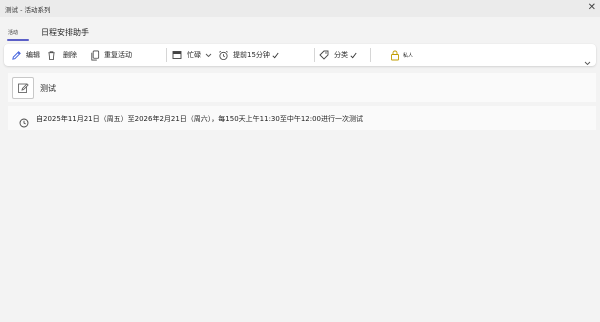  What do you see at coordinates (33, 55) in the screenshot?
I see `edit-label: 编辑` at bounding box center [33, 55].